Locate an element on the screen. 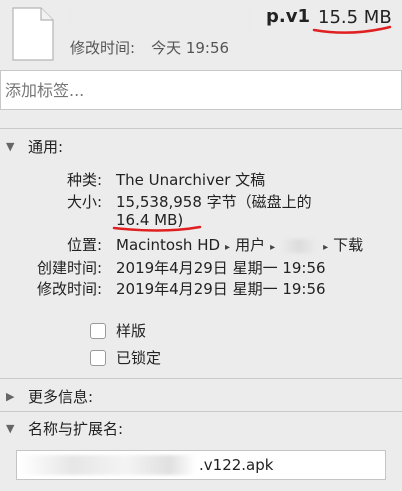  header-modified: 修改时间: 今天 19:56 is located at coordinates (157, 47).